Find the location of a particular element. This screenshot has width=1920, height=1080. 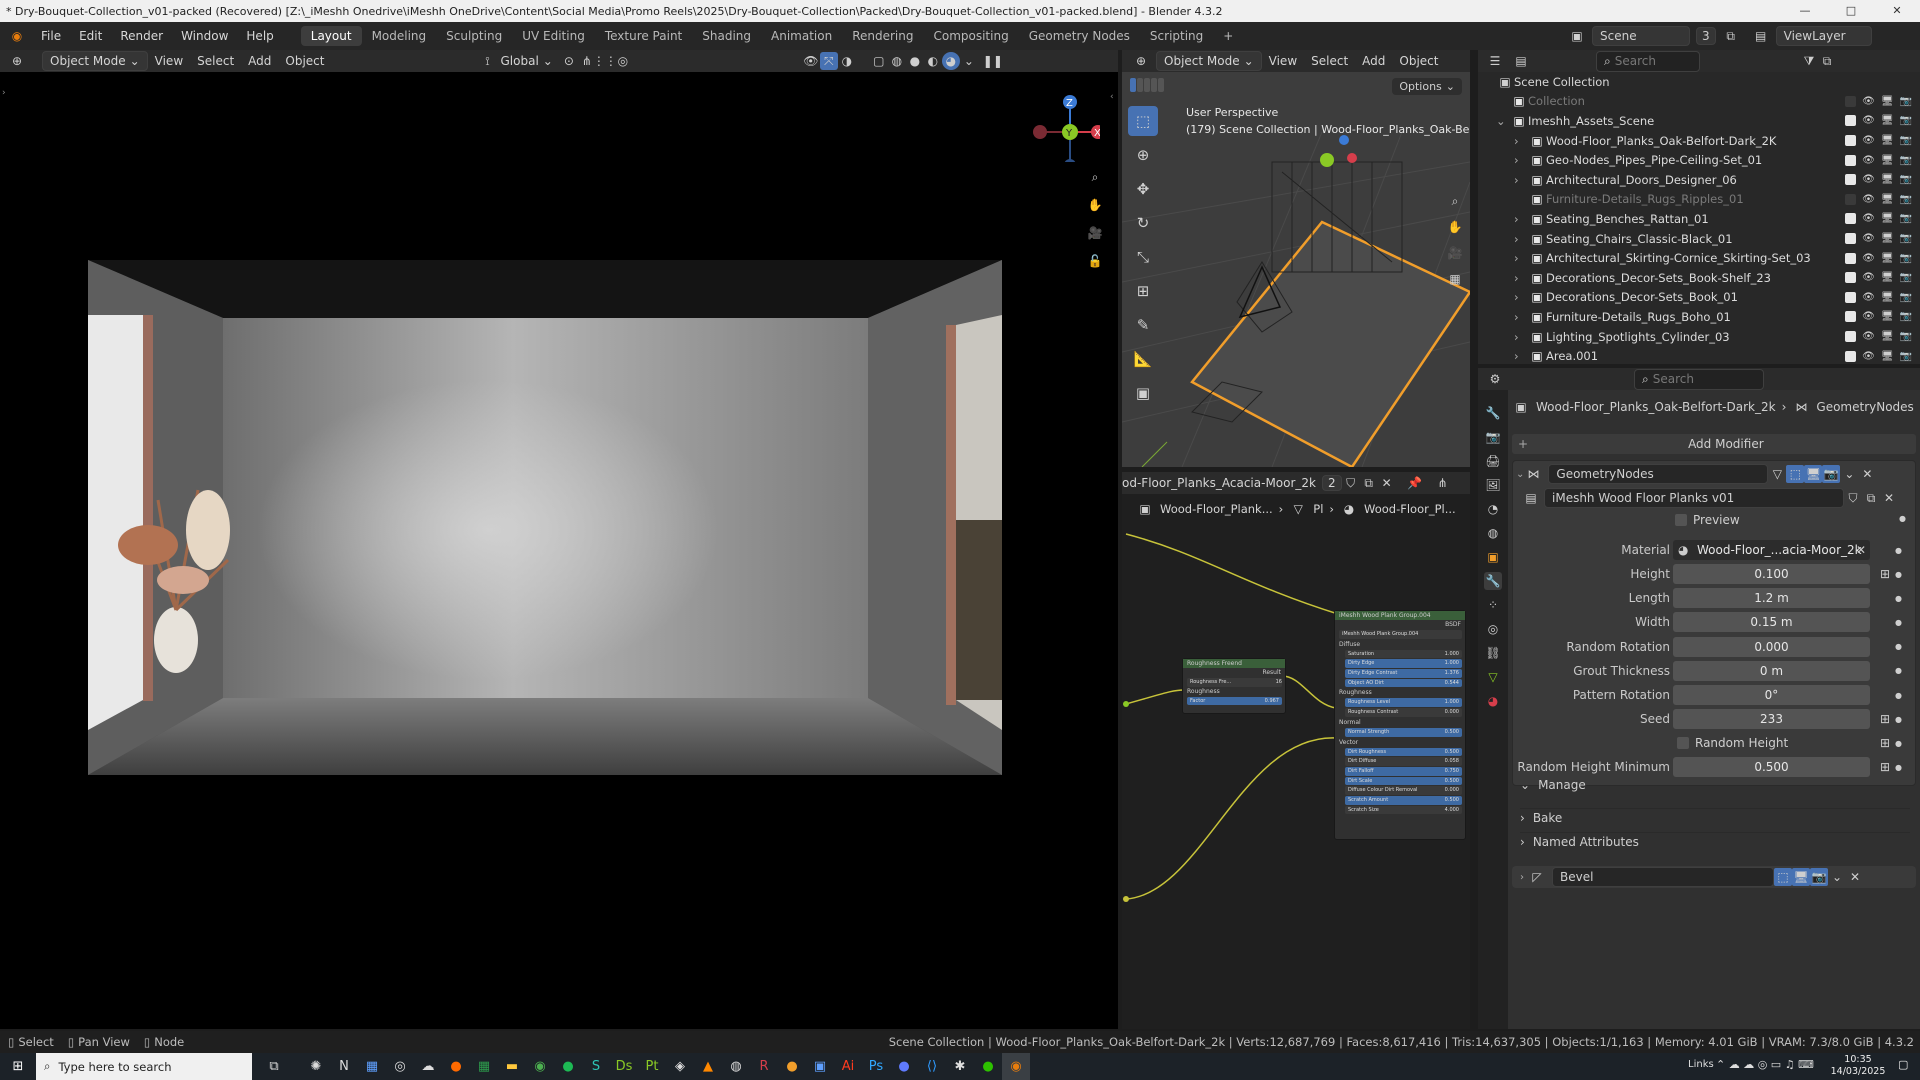

outliner-row: › ▣ Geo-Nodes_Pipes_Pipe-Ceiling-Set_01 👁 🖥 📷 is located at coordinates (1699, 160).